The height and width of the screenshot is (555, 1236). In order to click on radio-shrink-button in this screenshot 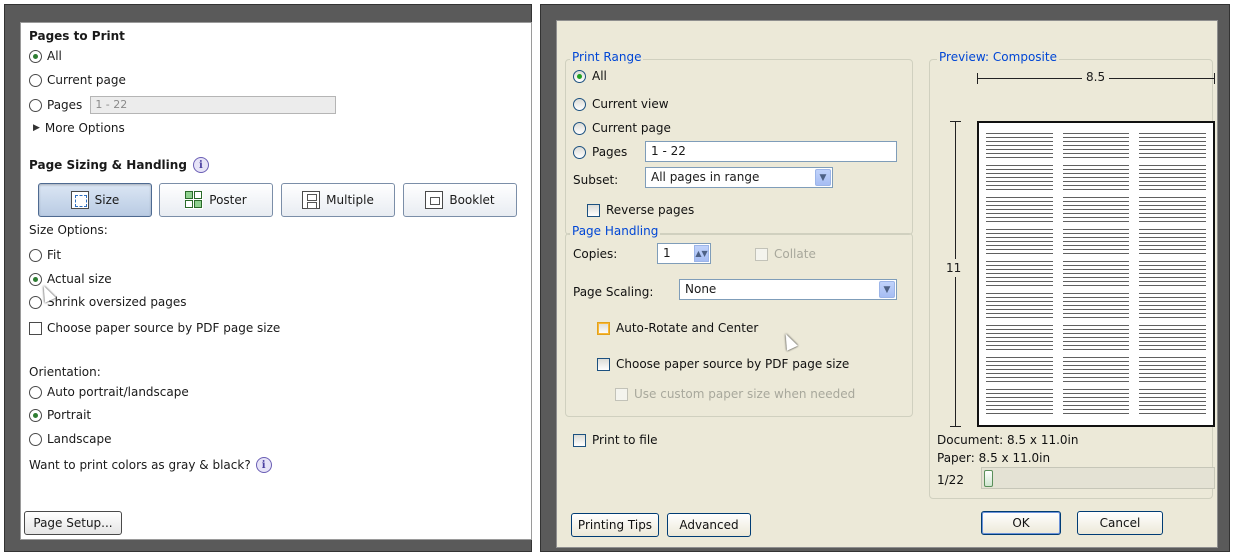, I will do `click(35, 302)`.